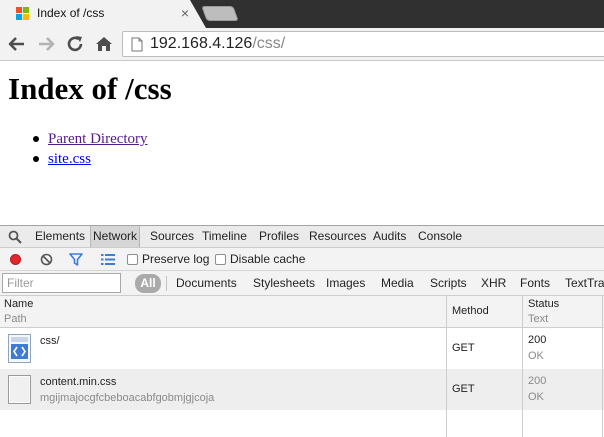 The image size is (604, 437). I want to click on forward-arrow-icon, so click(47, 44).